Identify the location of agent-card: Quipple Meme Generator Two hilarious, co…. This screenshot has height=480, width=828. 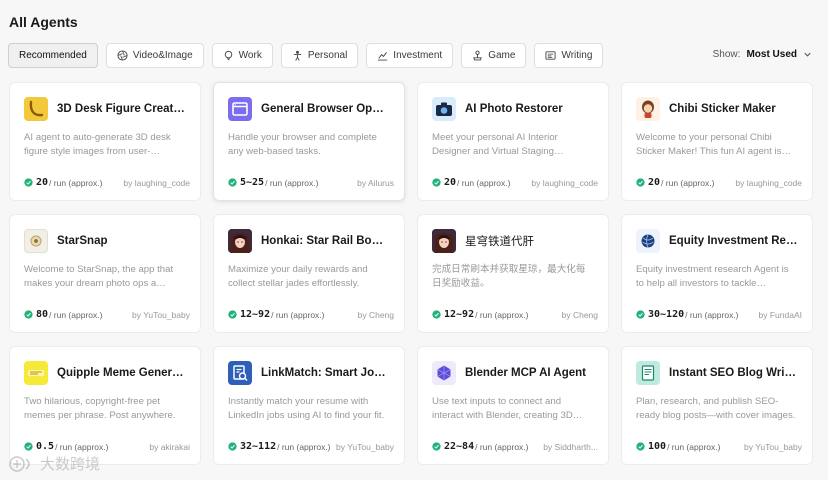
(105, 405).